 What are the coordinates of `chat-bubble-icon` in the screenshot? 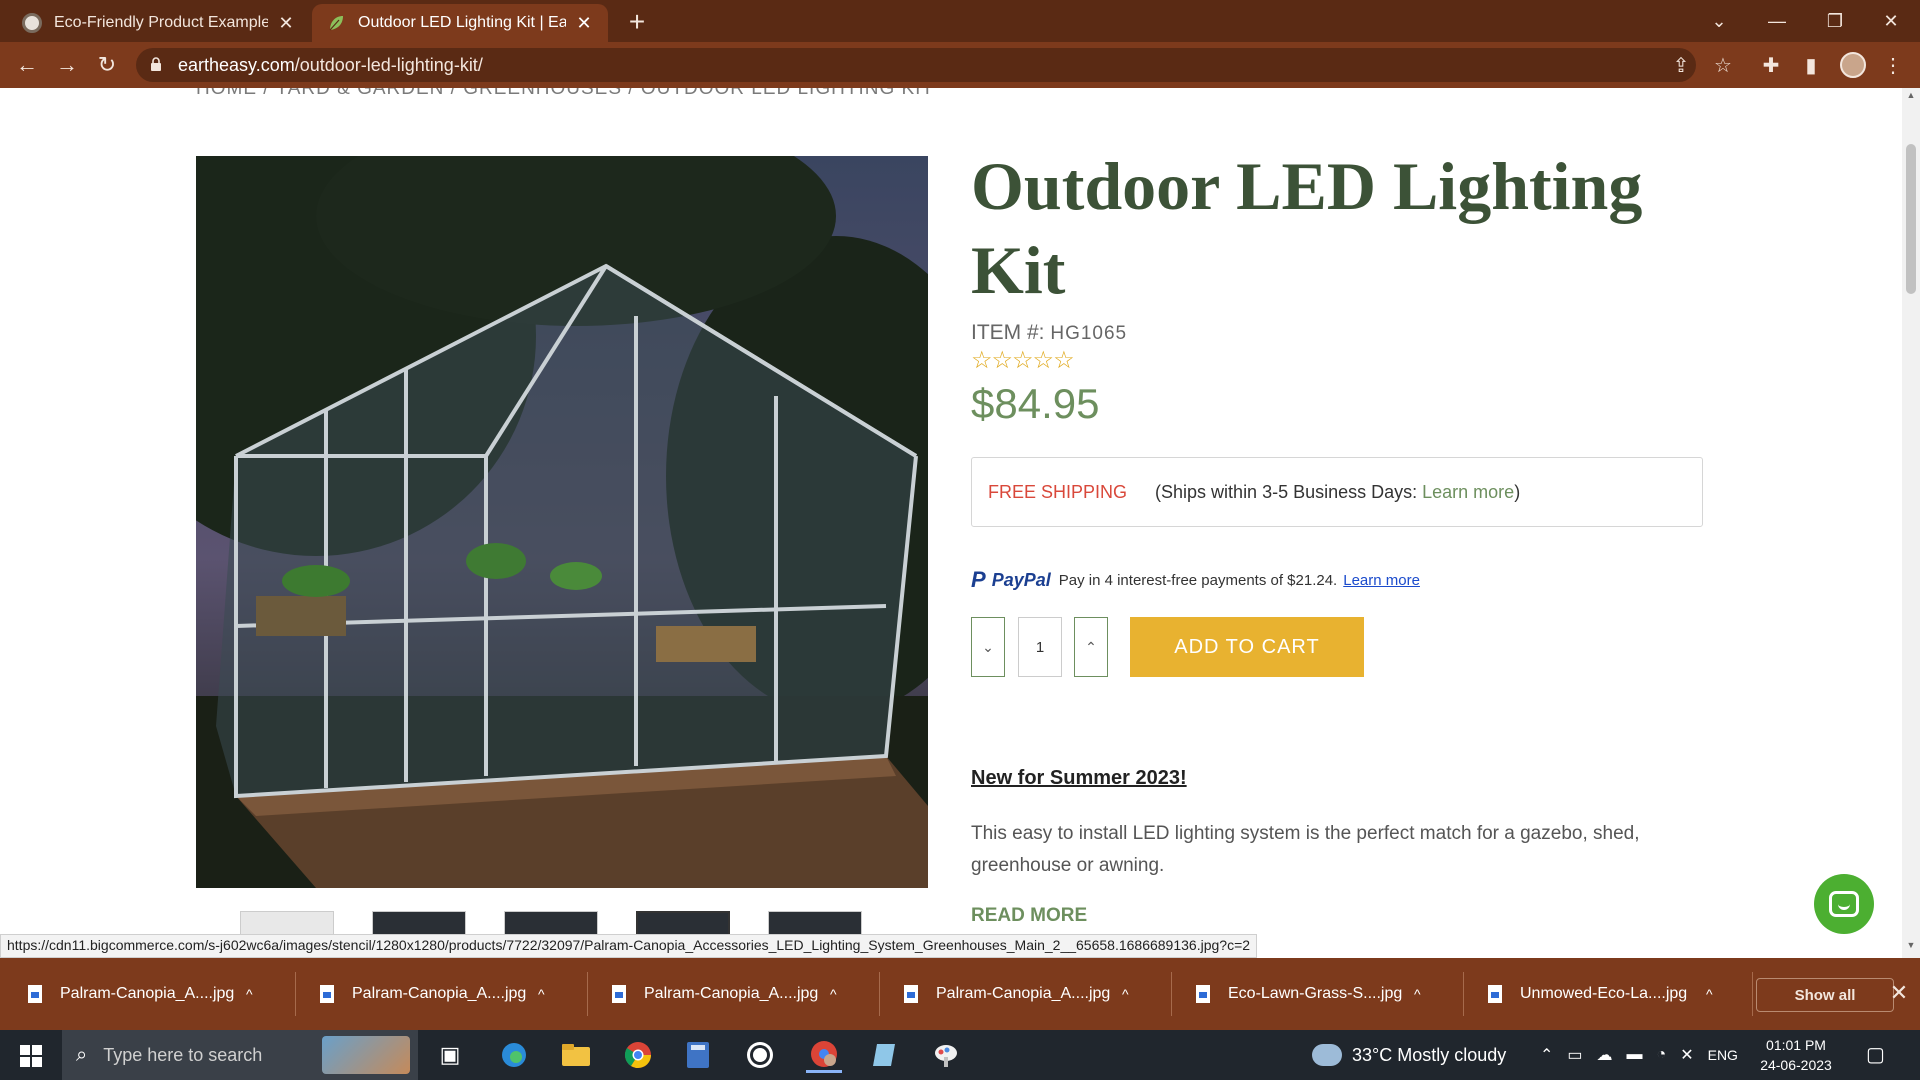 It's located at (1844, 904).